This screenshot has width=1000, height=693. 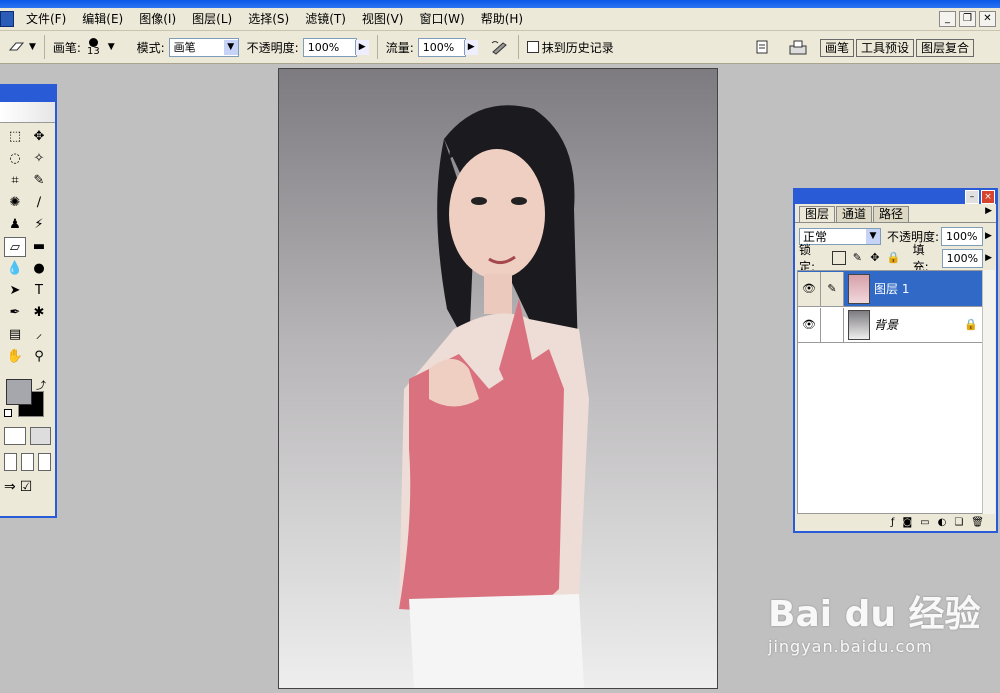 I want to click on menu-edit: 编辑(E), so click(x=102, y=19).